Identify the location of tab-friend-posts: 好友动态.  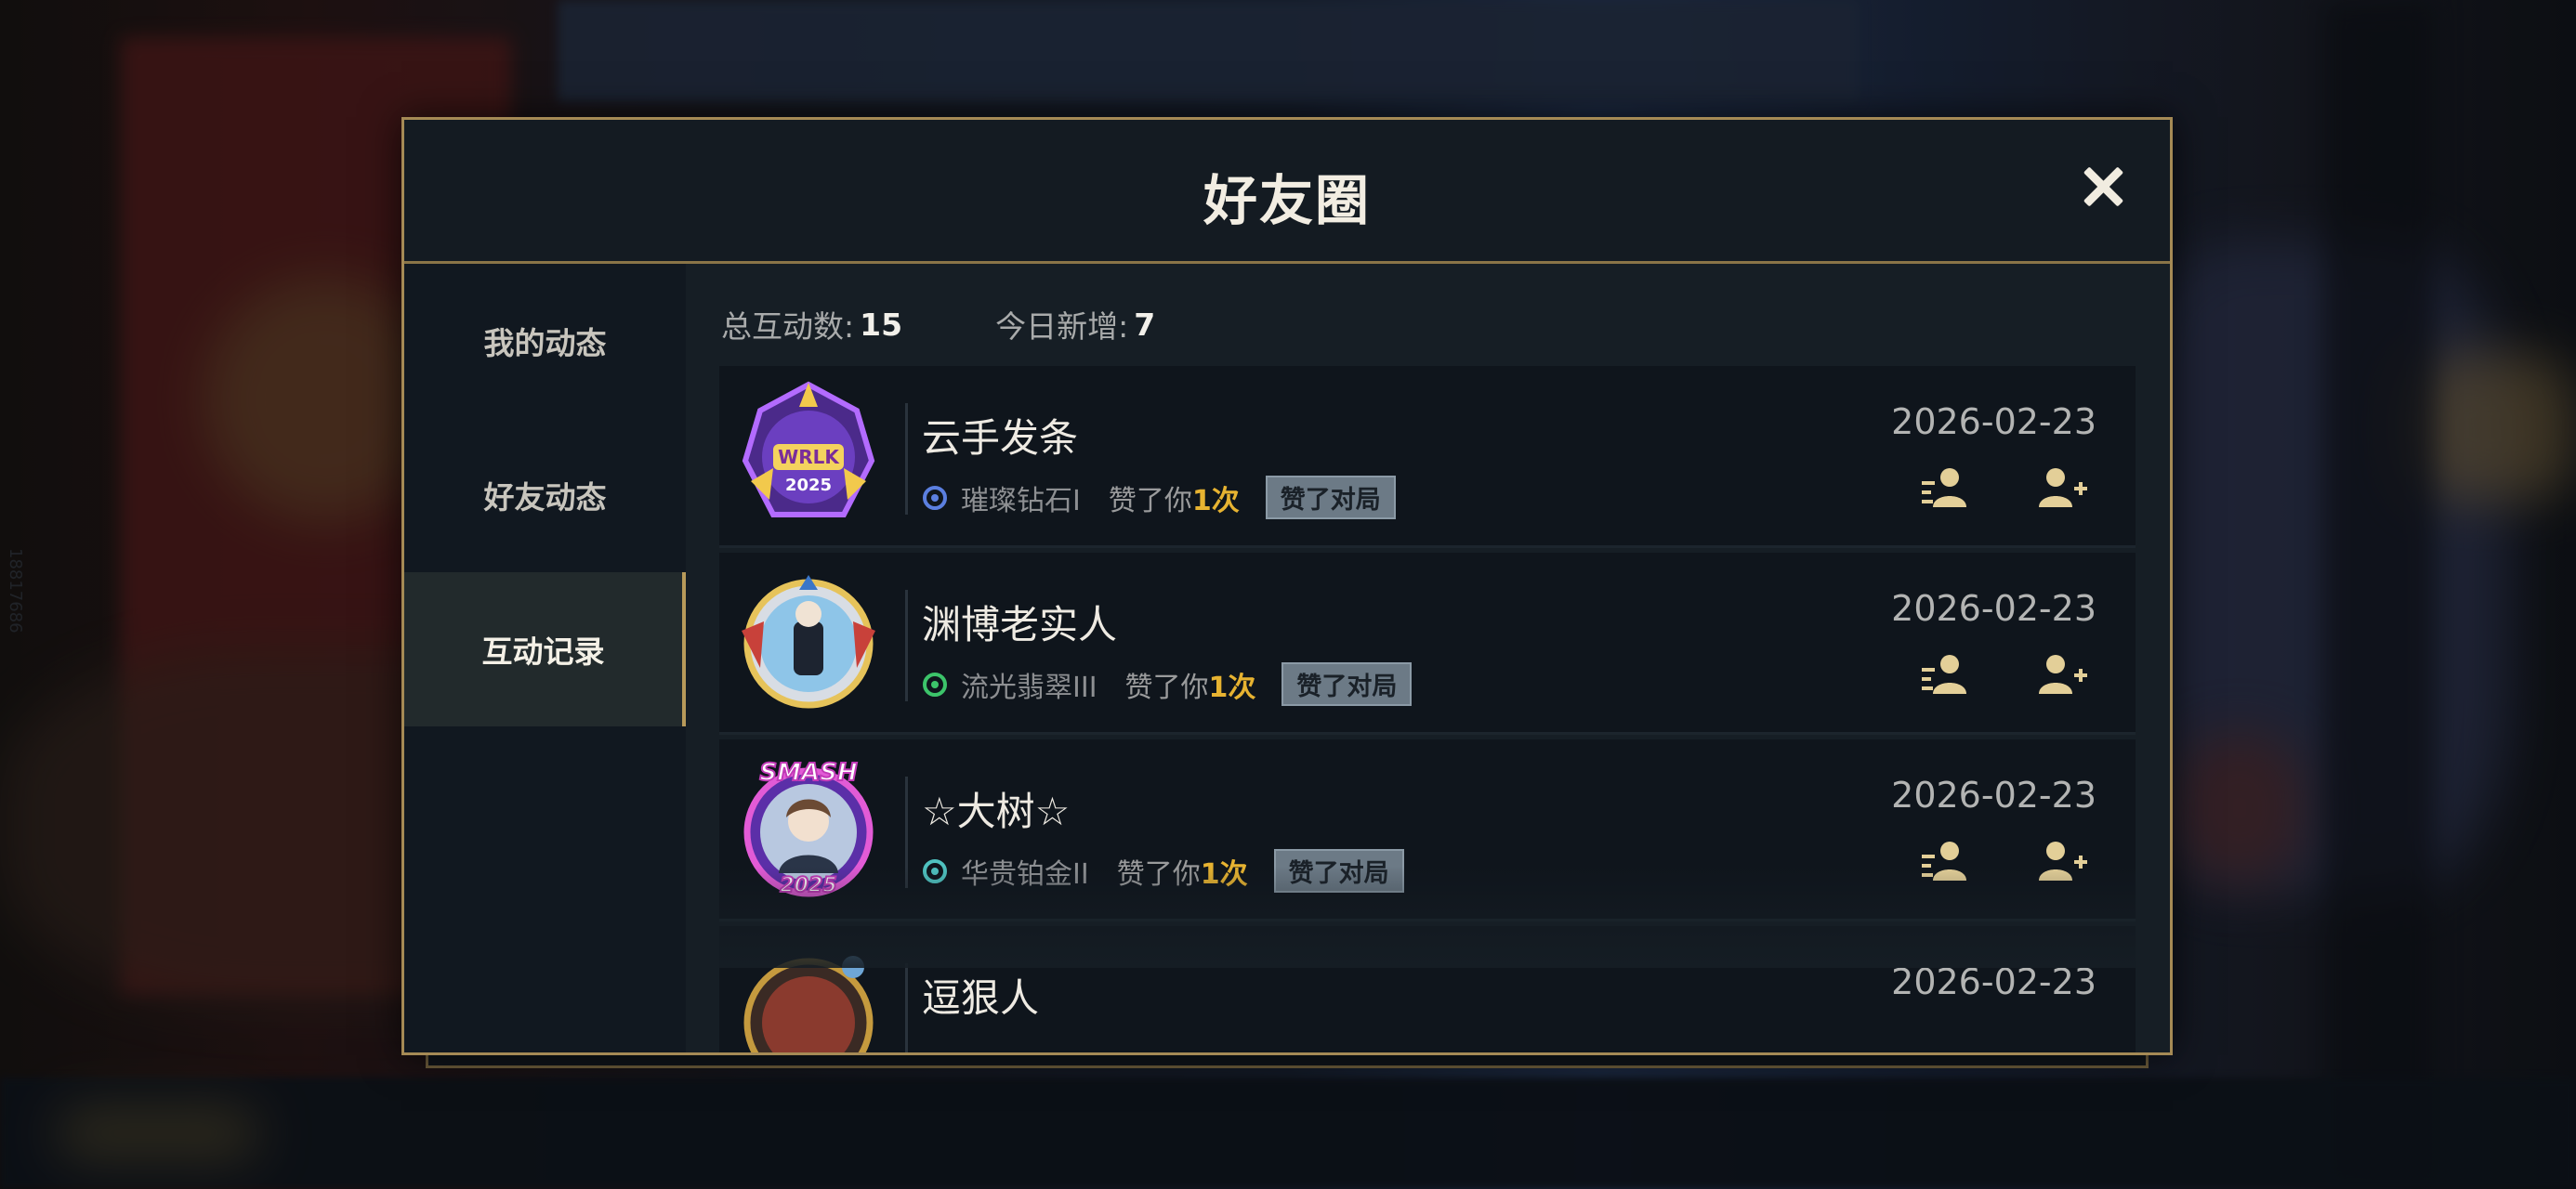
(545, 495).